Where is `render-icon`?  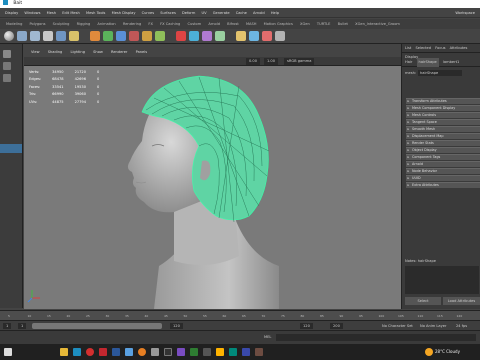 render-icon is located at coordinates (267, 36).